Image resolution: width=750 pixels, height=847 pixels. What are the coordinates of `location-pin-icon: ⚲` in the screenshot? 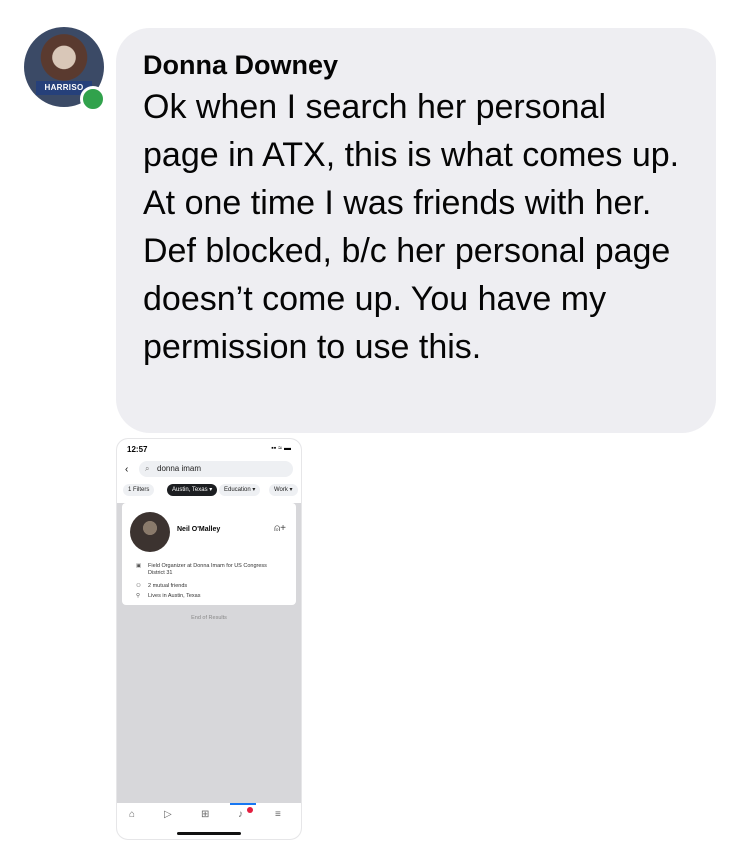 It's located at (138, 596).